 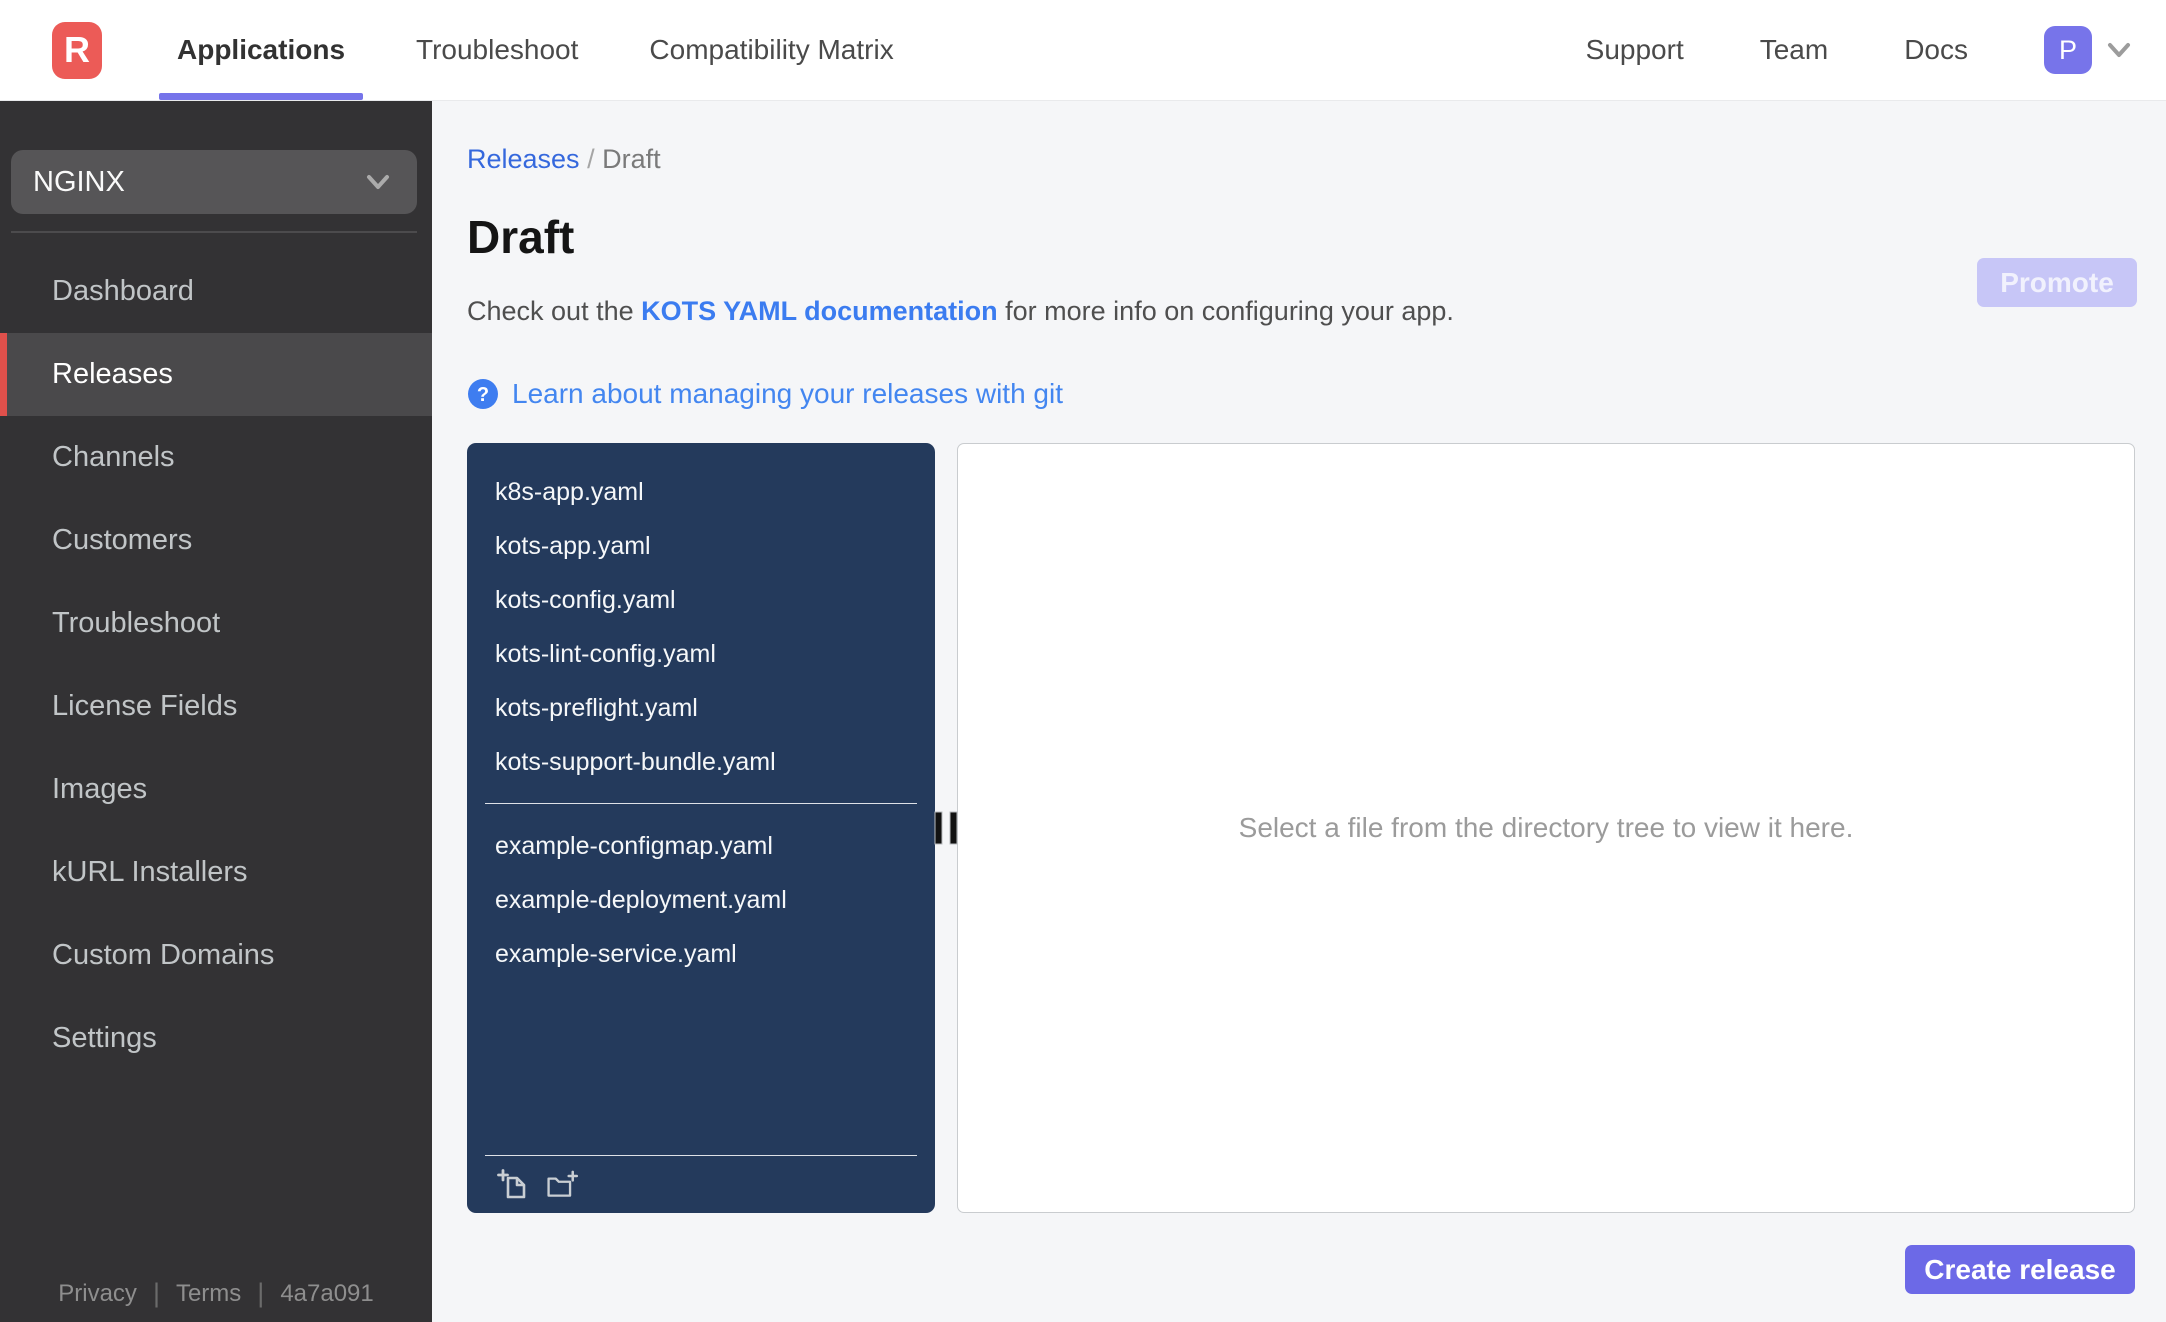 What do you see at coordinates (701, 600) in the screenshot?
I see `file-item: kots-config.yaml` at bounding box center [701, 600].